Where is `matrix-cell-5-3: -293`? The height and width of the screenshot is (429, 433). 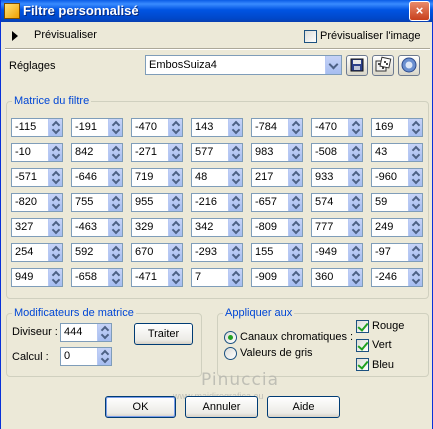 matrix-cell-5-3: -293 is located at coordinates (217, 252).